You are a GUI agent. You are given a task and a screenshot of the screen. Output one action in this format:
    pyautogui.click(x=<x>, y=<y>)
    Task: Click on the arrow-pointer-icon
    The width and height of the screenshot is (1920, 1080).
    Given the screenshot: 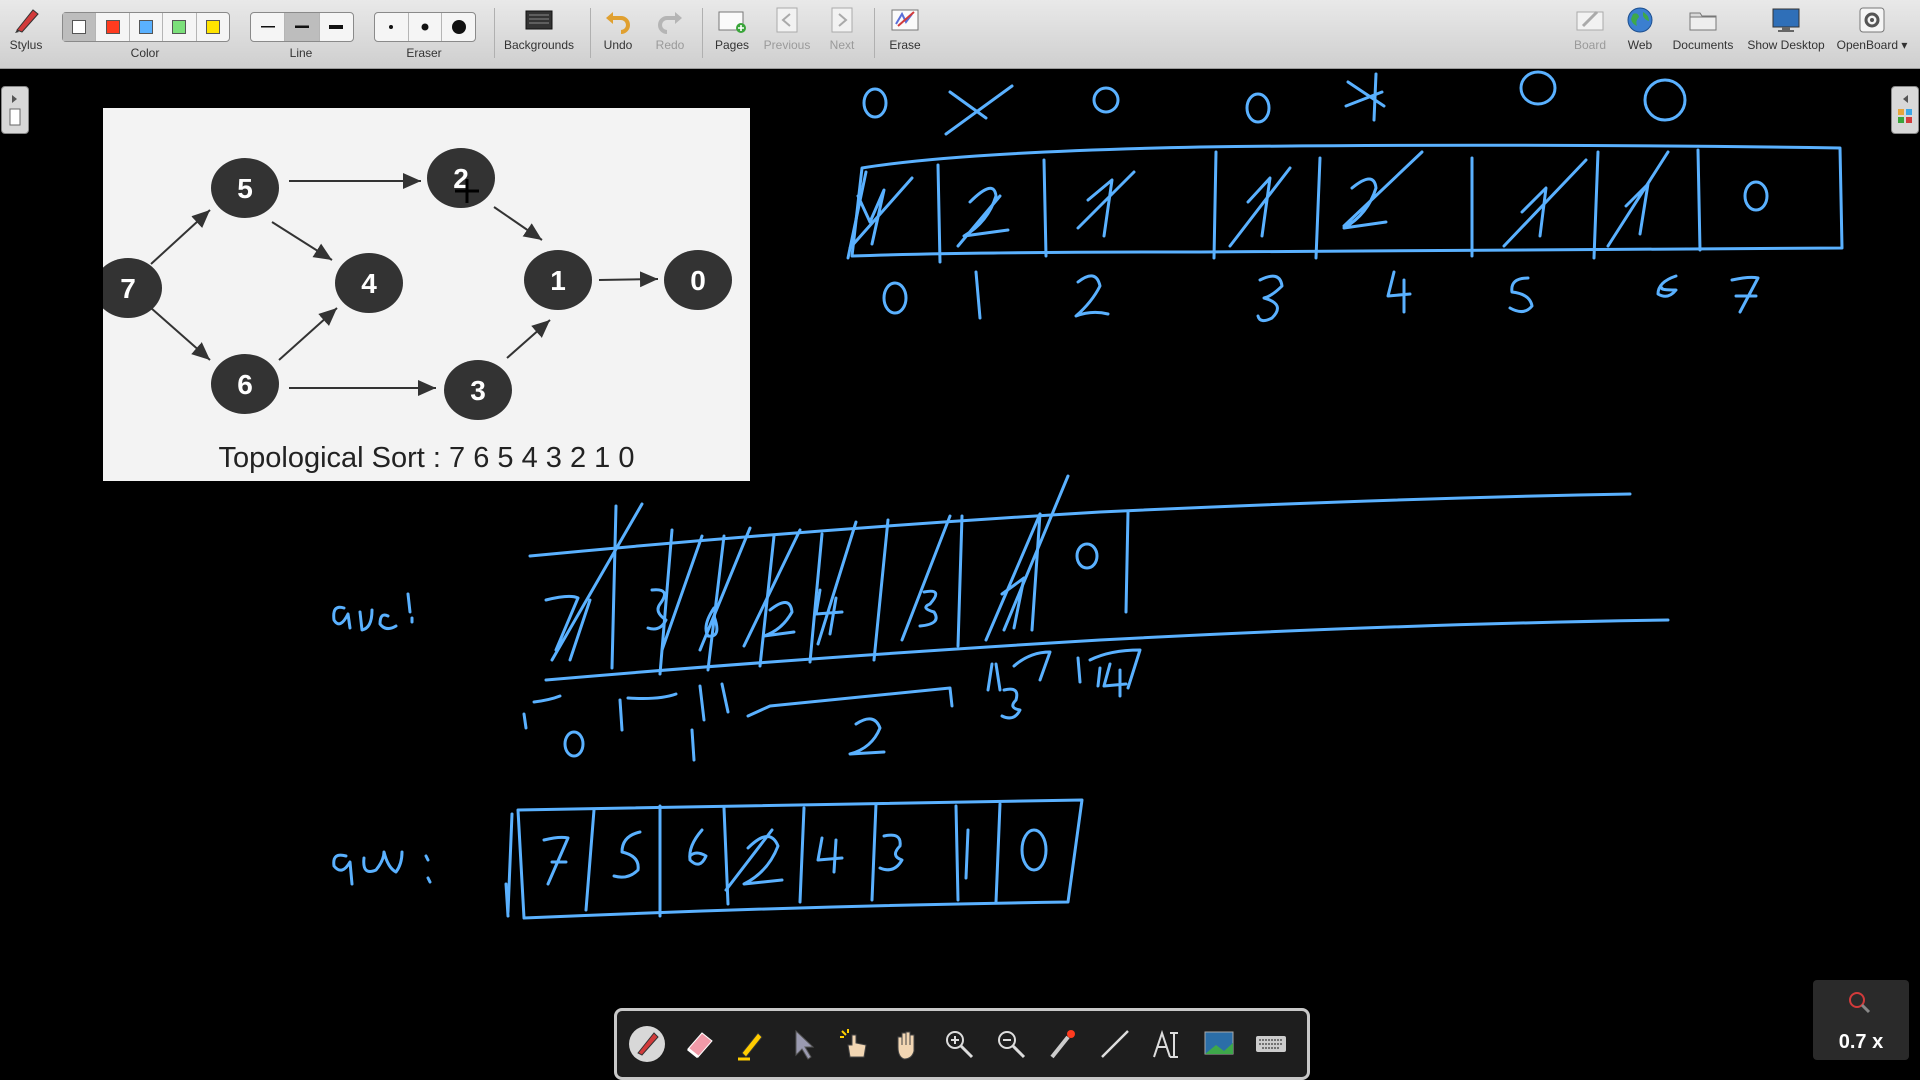 What is the action you would take?
    pyautogui.click(x=805, y=1044)
    